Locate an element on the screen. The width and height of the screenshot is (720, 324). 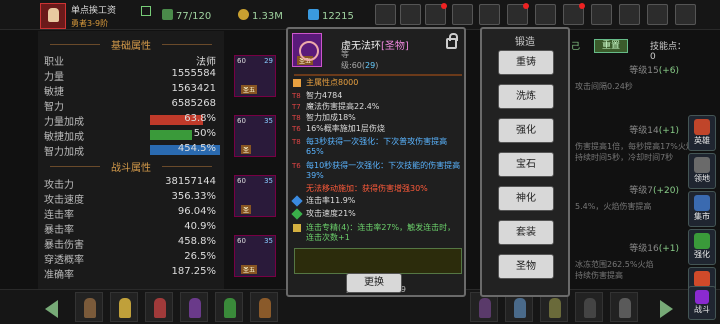
nav-territory: 领地 is located at coordinates (702, 171).